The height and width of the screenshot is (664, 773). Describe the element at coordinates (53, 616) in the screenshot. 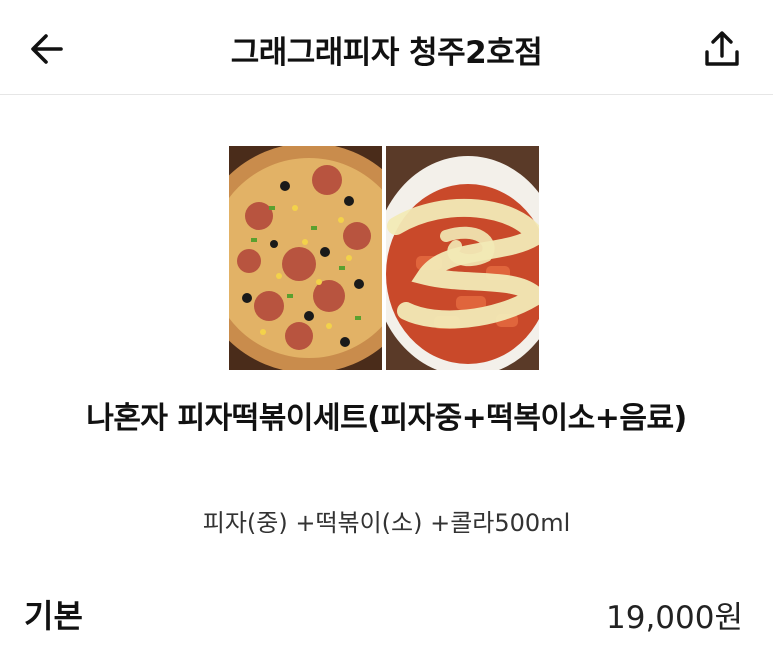

I see `price-label: 기본` at that location.